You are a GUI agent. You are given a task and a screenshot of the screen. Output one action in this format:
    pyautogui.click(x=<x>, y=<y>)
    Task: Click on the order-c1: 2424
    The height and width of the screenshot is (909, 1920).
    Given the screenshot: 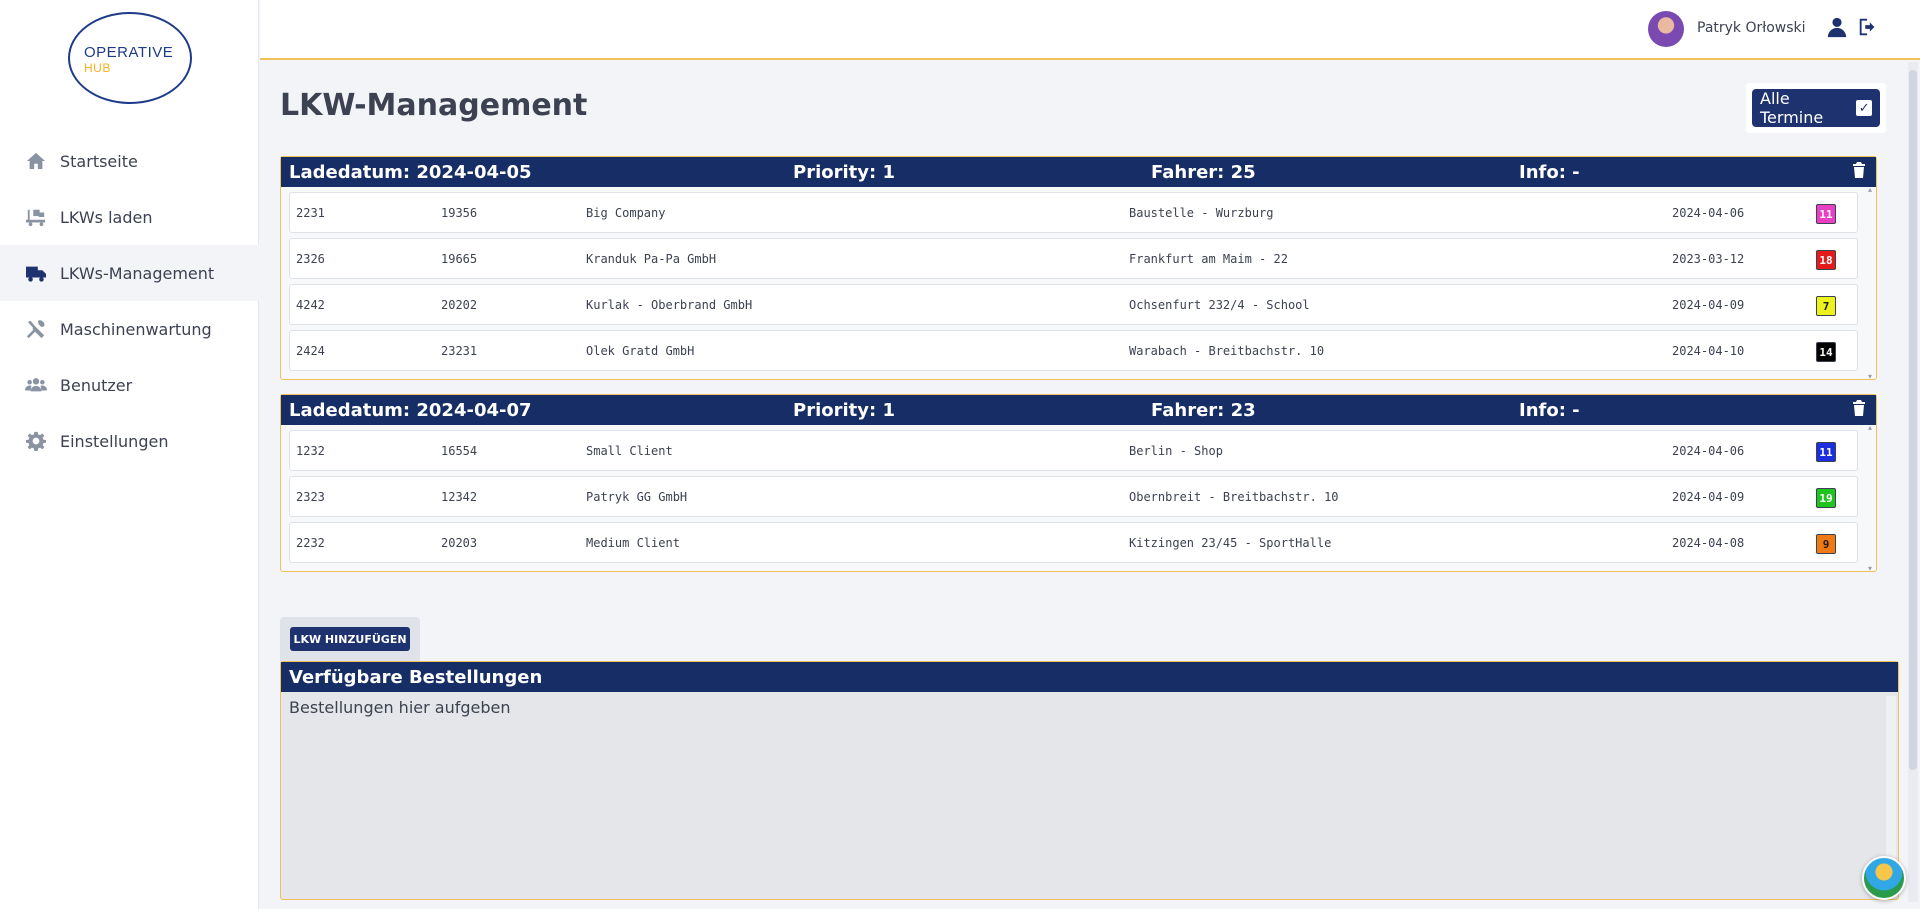 What is the action you would take?
    pyautogui.click(x=310, y=351)
    